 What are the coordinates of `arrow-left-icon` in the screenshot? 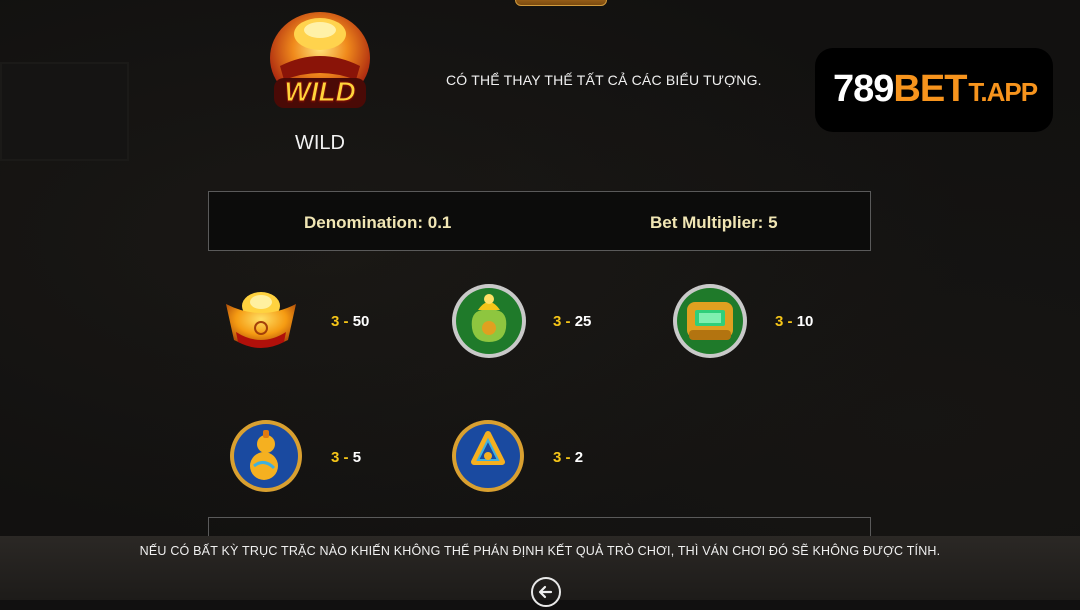 It's located at (545, 592).